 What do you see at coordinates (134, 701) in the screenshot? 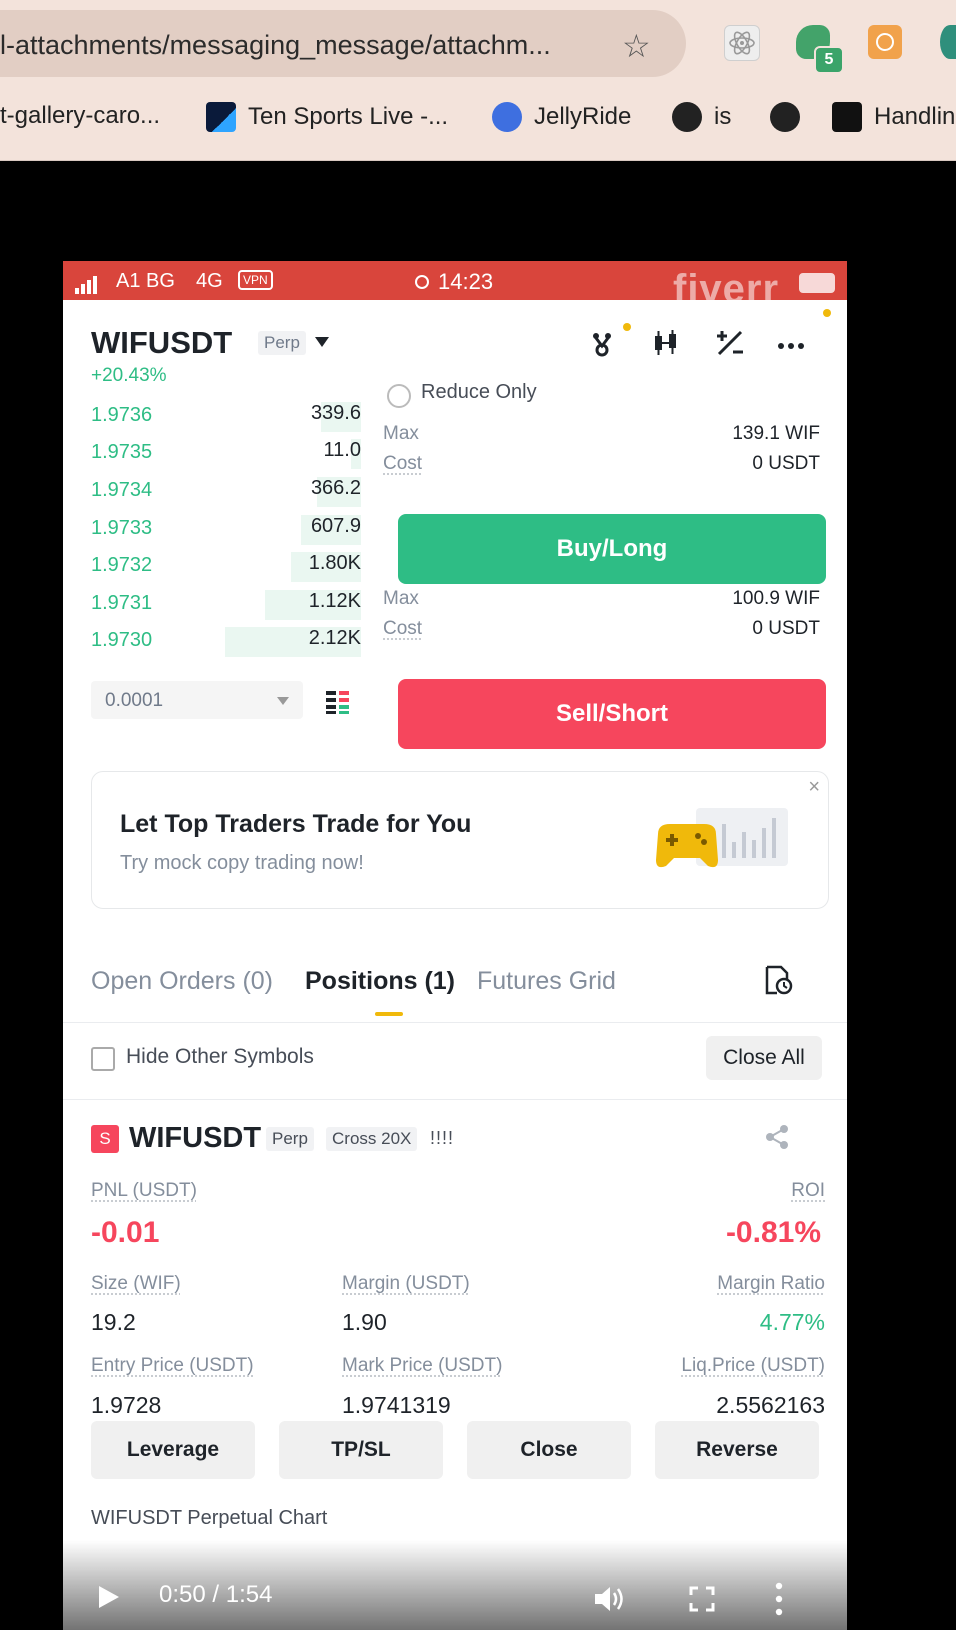
I see `tick-size-value: 0.0001` at bounding box center [134, 701].